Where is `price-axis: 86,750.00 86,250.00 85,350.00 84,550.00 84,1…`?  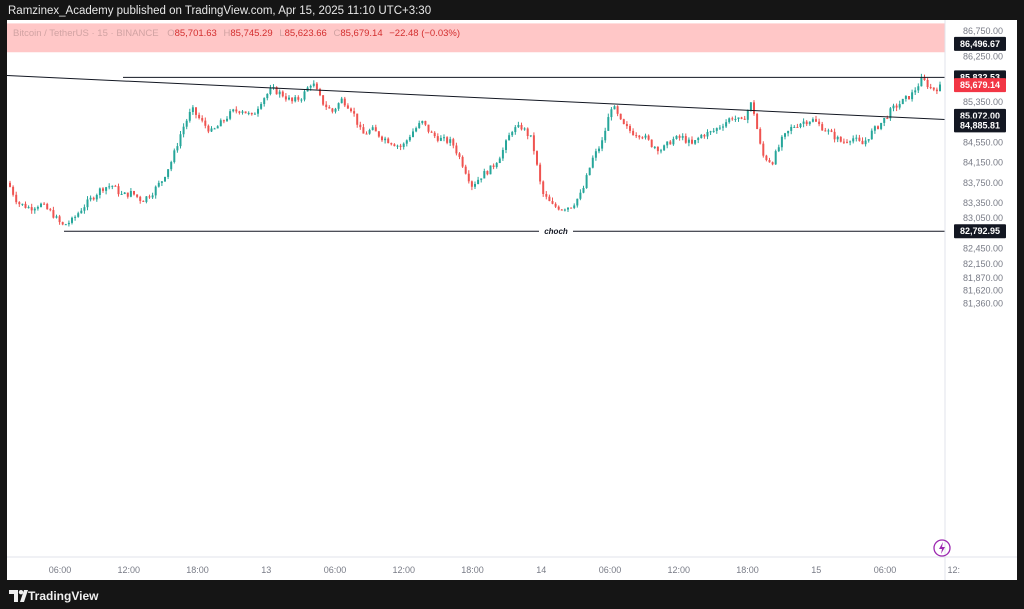 price-axis: 86,750.00 86,250.00 85,350.00 84,550.00 84,1… is located at coordinates (983, 167).